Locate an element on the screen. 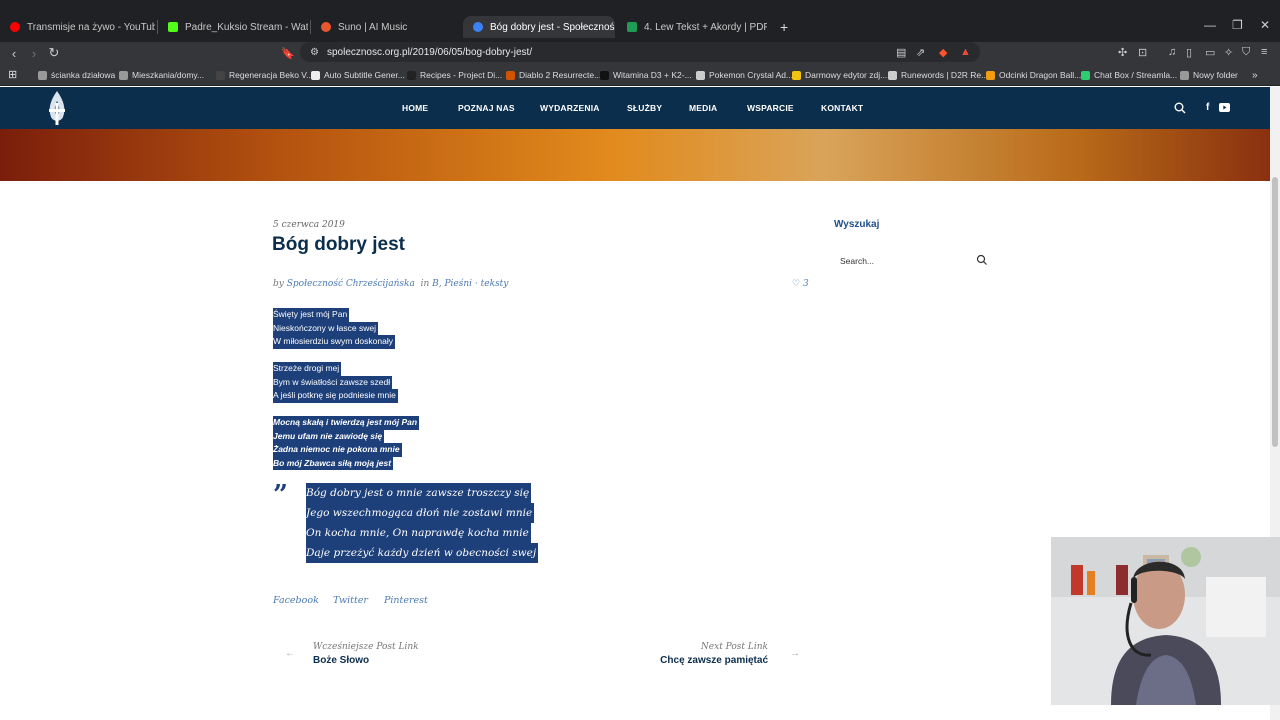 The height and width of the screenshot is (720, 1280). share-pinterest-link: Pinterest is located at coordinates (406, 600).